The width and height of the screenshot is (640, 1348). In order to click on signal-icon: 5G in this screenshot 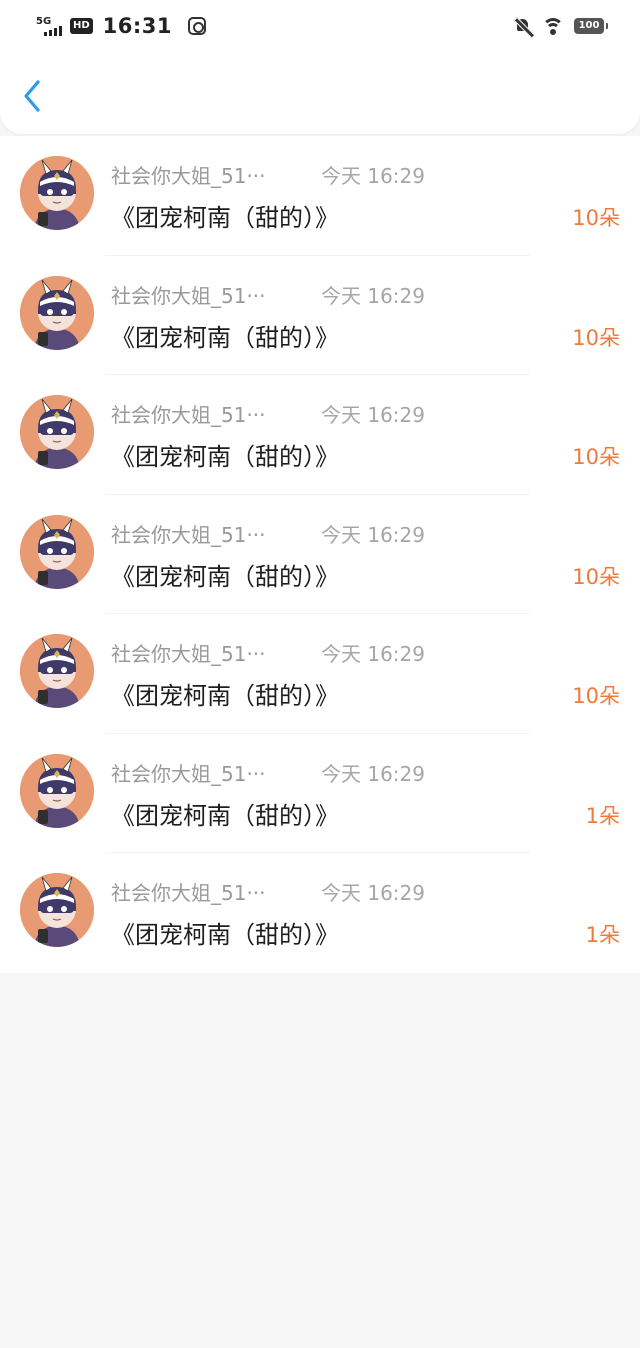, I will do `click(51, 26)`.